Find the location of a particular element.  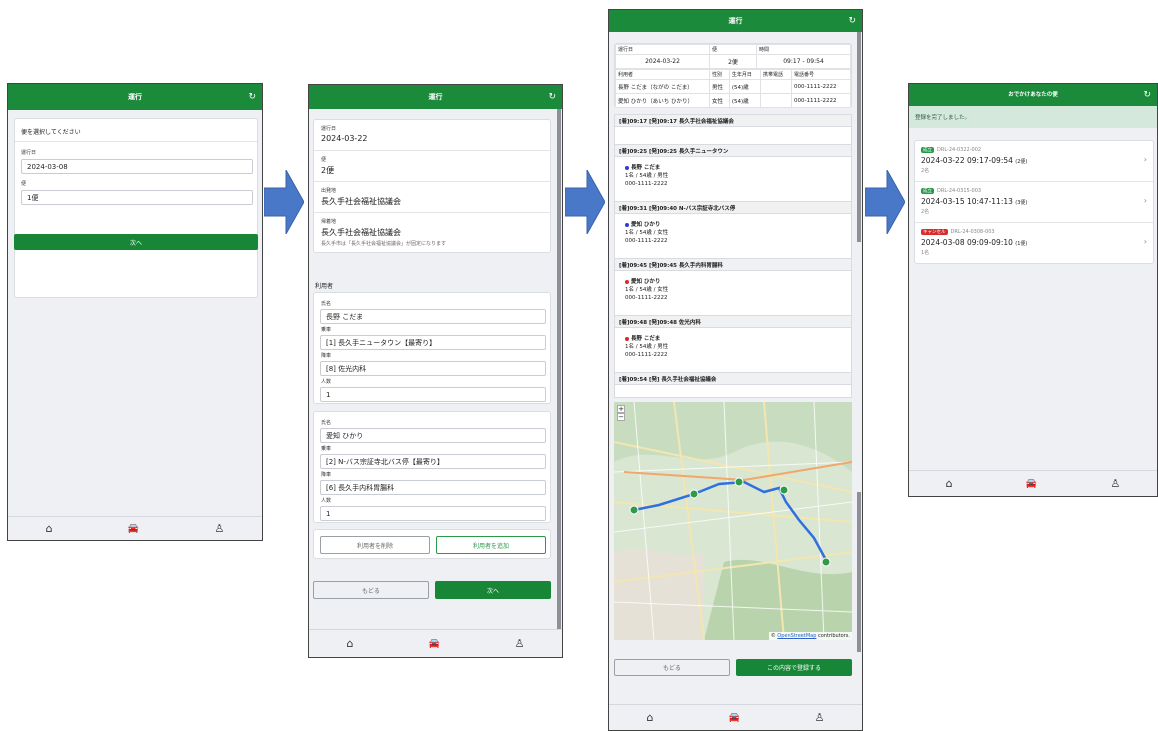

list-item: 愛知 ひかり 1名 / 54歳 / 女性 000-1111-2222 is located at coordinates (647, 290).